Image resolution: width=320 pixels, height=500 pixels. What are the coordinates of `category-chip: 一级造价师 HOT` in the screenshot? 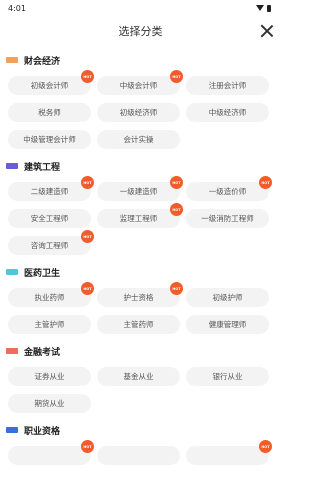 It's located at (229, 188).